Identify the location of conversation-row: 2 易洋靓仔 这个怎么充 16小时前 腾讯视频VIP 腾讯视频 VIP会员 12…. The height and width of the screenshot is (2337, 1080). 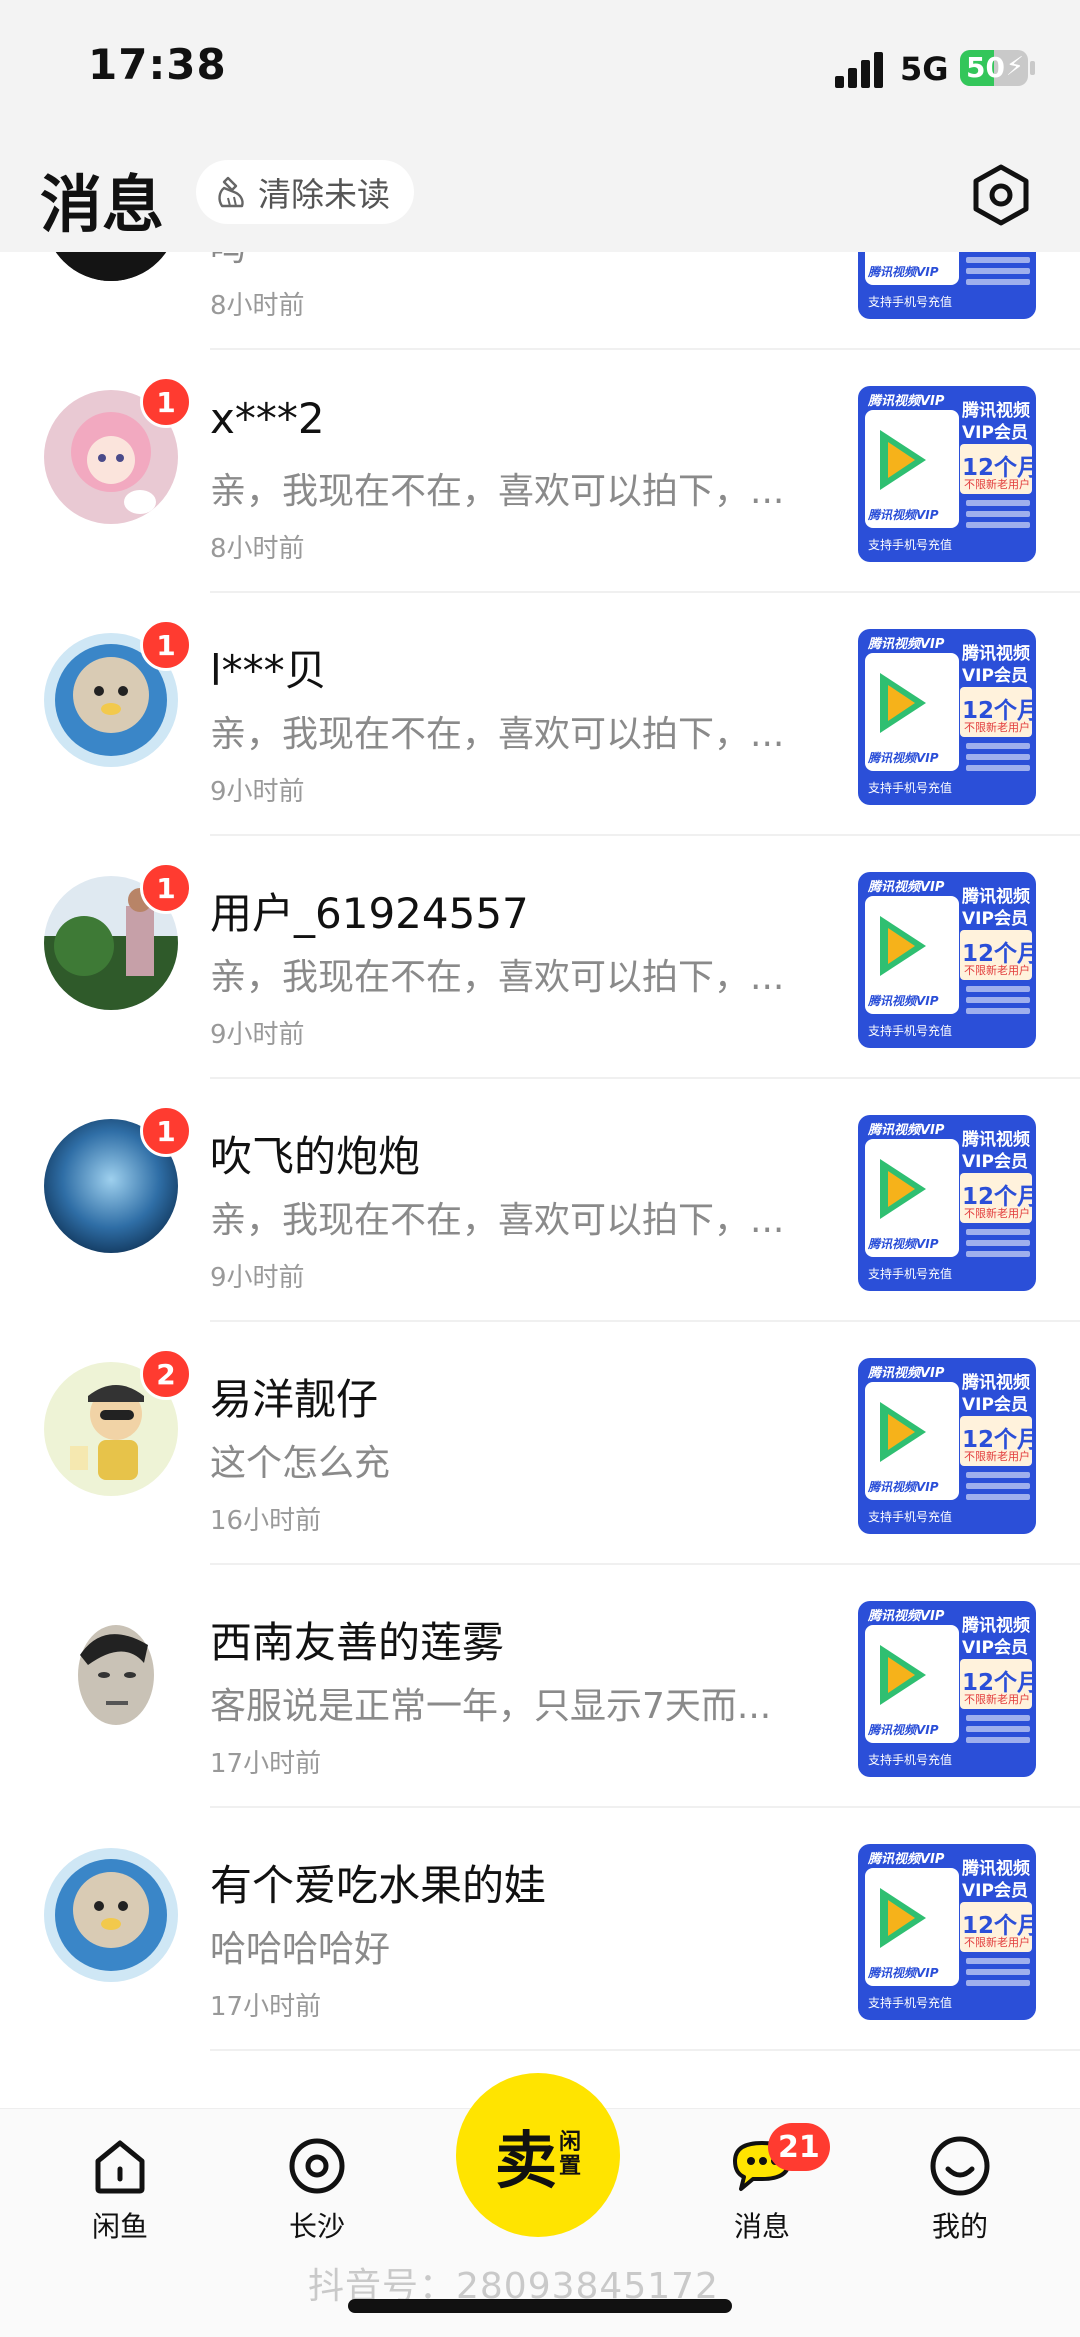
(540, 1443).